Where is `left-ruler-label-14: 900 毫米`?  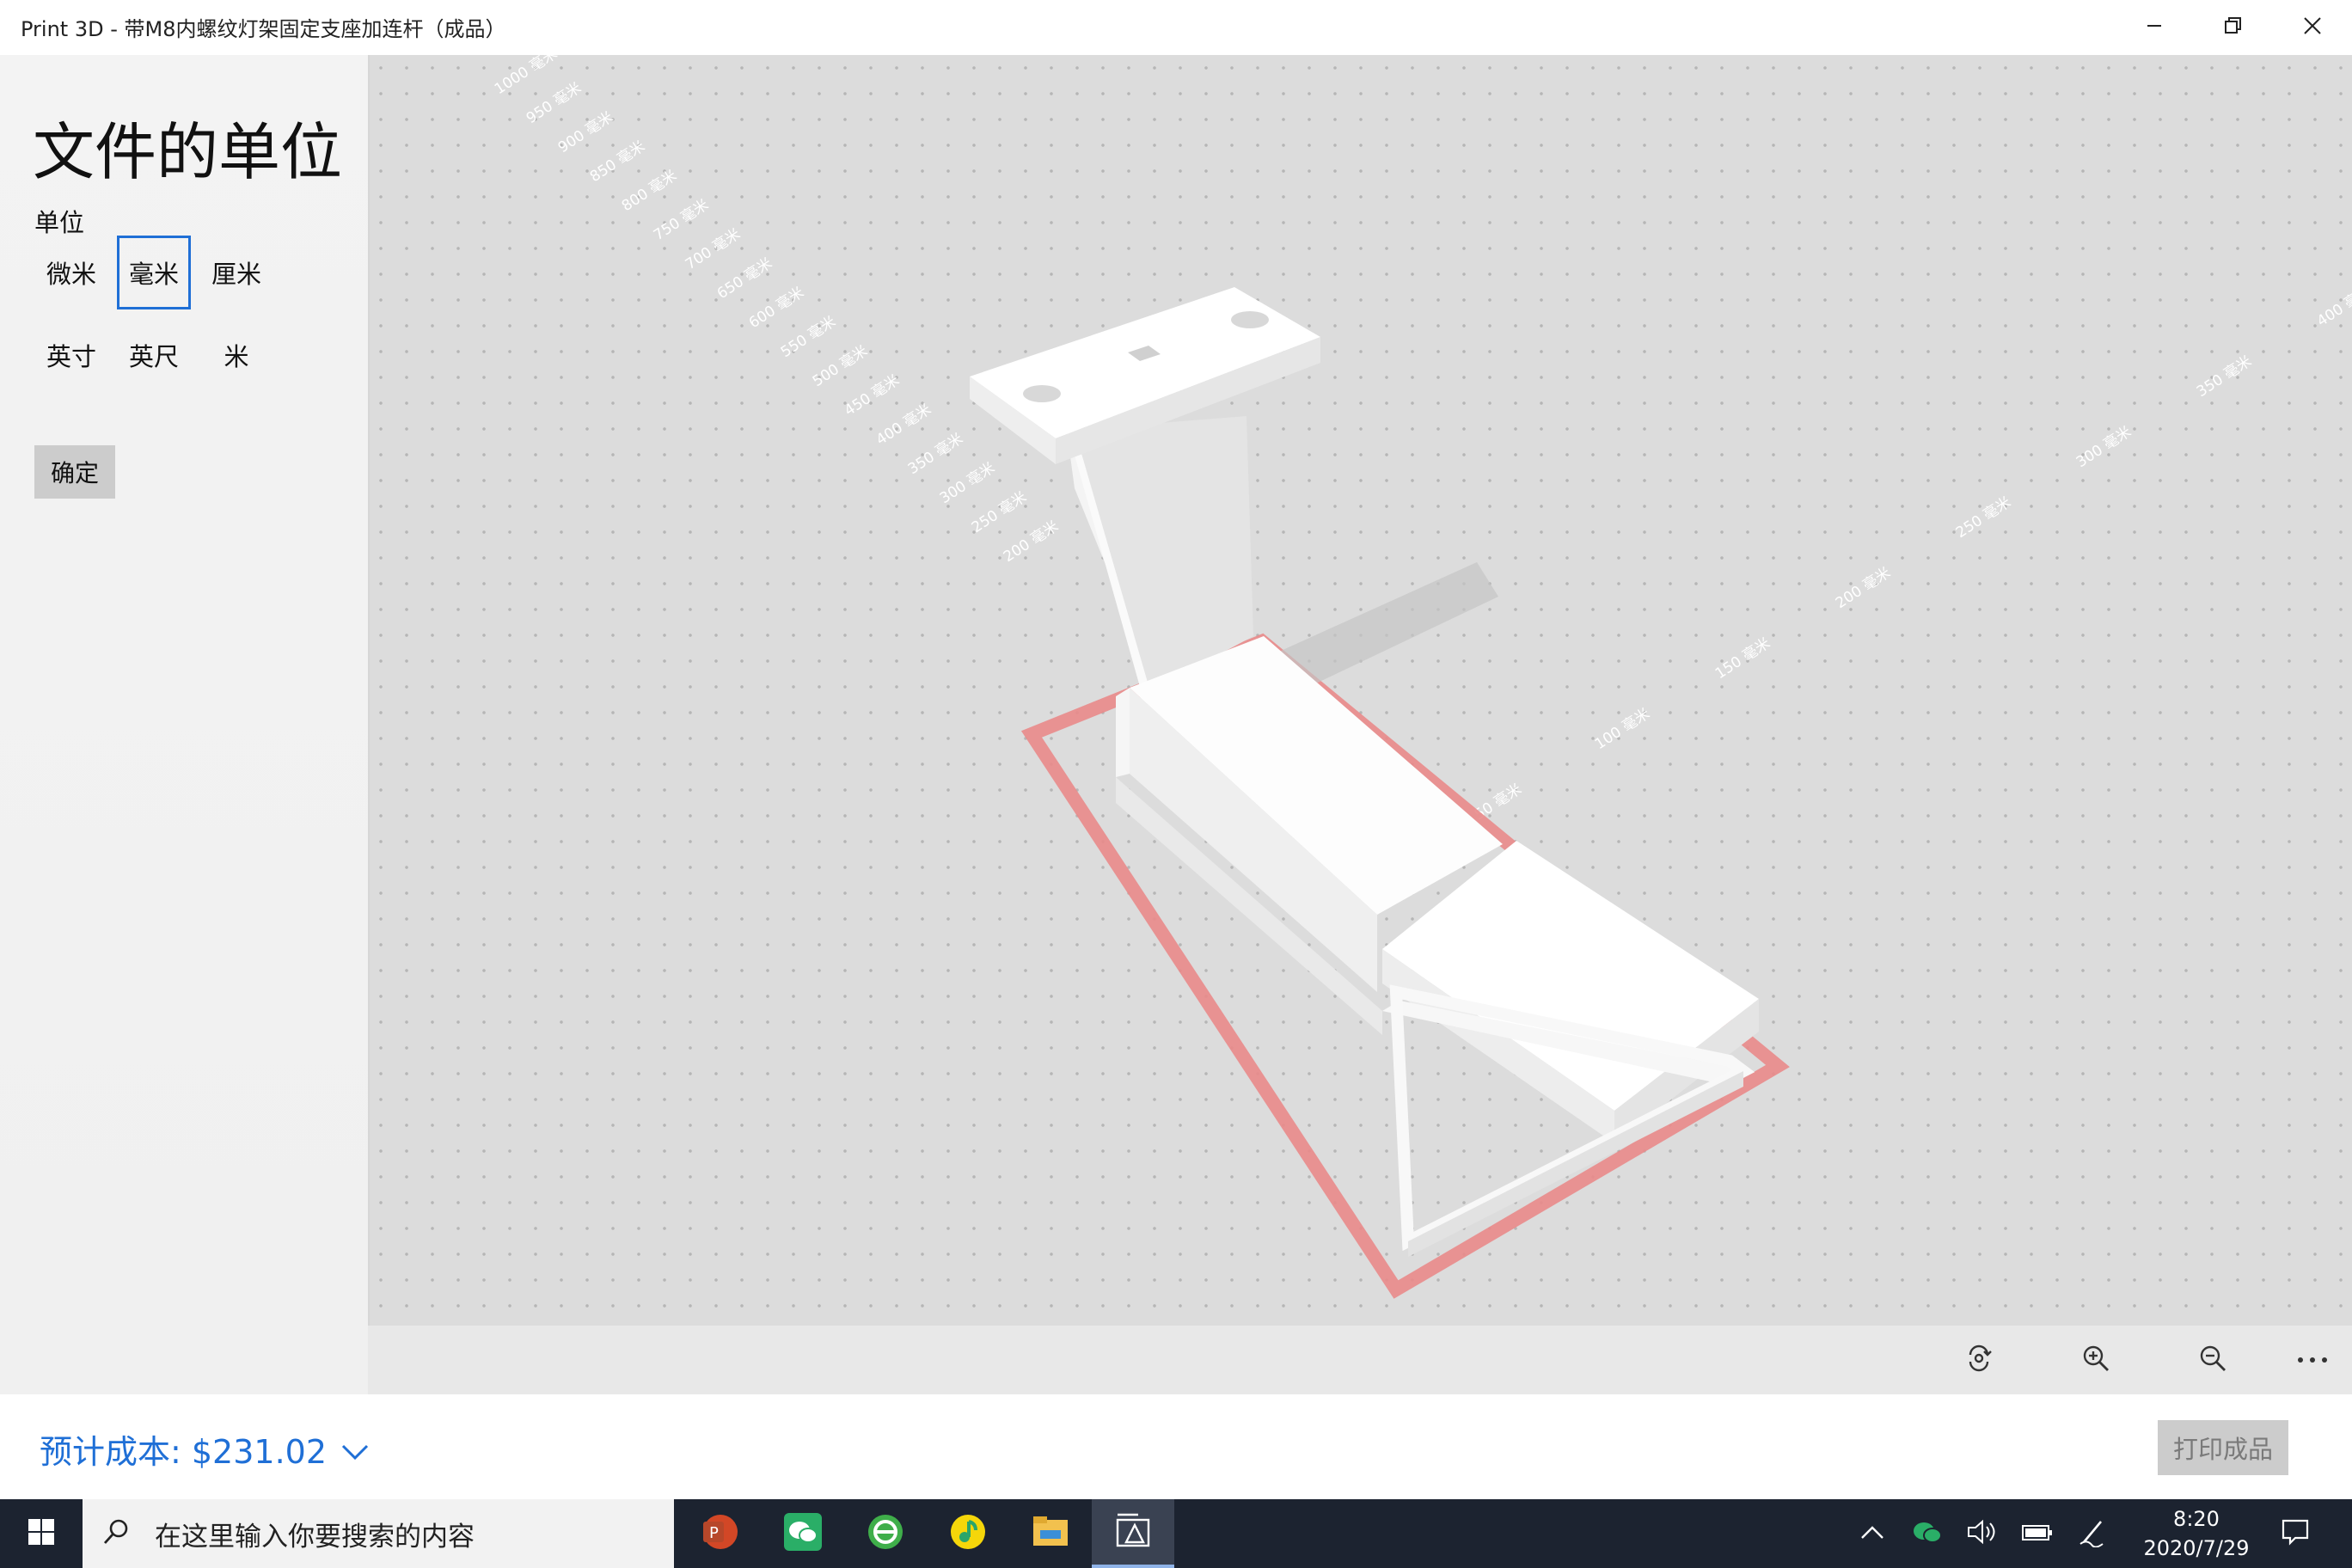 left-ruler-label-14: 900 毫米 is located at coordinates (585, 132).